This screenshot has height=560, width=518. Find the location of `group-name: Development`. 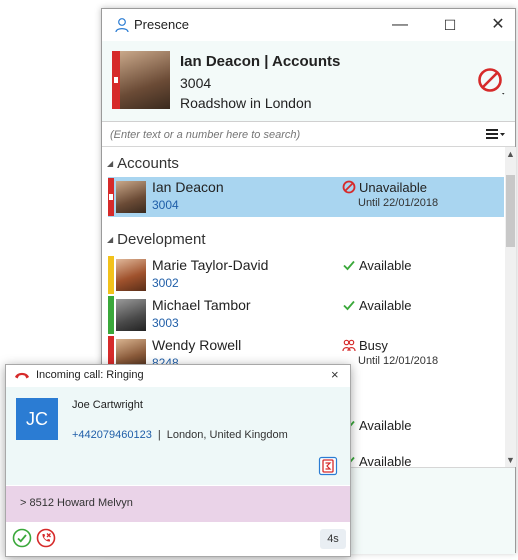

group-name: Development is located at coordinates (161, 239).